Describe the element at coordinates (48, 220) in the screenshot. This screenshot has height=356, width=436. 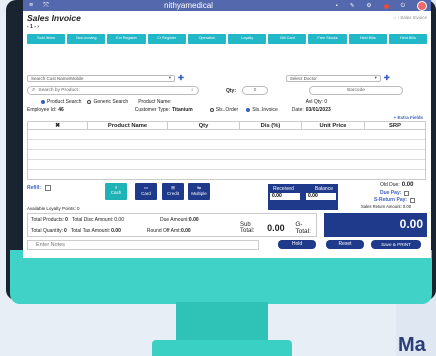
I see `total-products-label: Total Products:` at that location.